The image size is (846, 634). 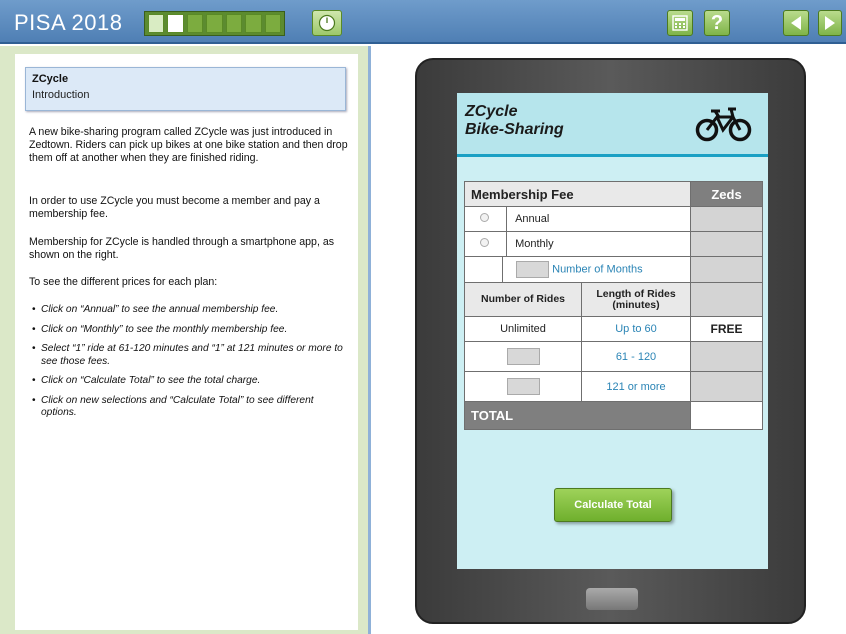 I want to click on months-row: Number of Months, so click(x=577, y=269).